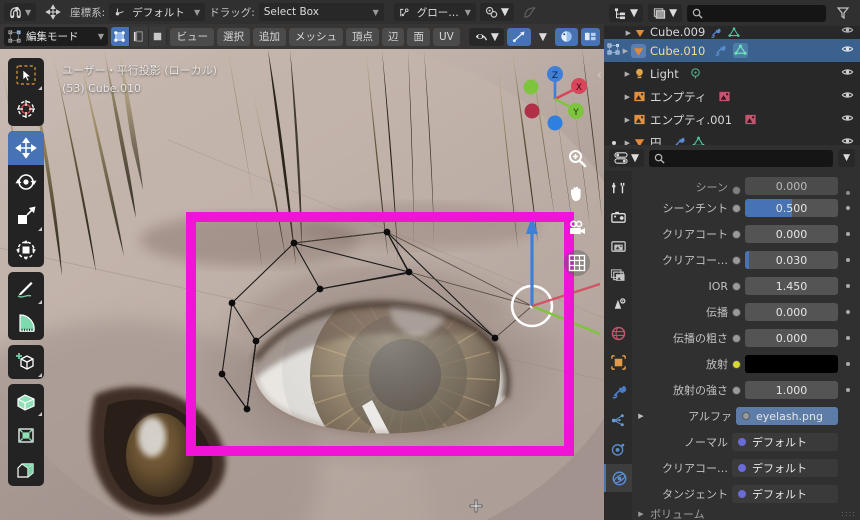  What do you see at coordinates (530, 12) in the screenshot?
I see `smooth-falloff-button` at bounding box center [530, 12].